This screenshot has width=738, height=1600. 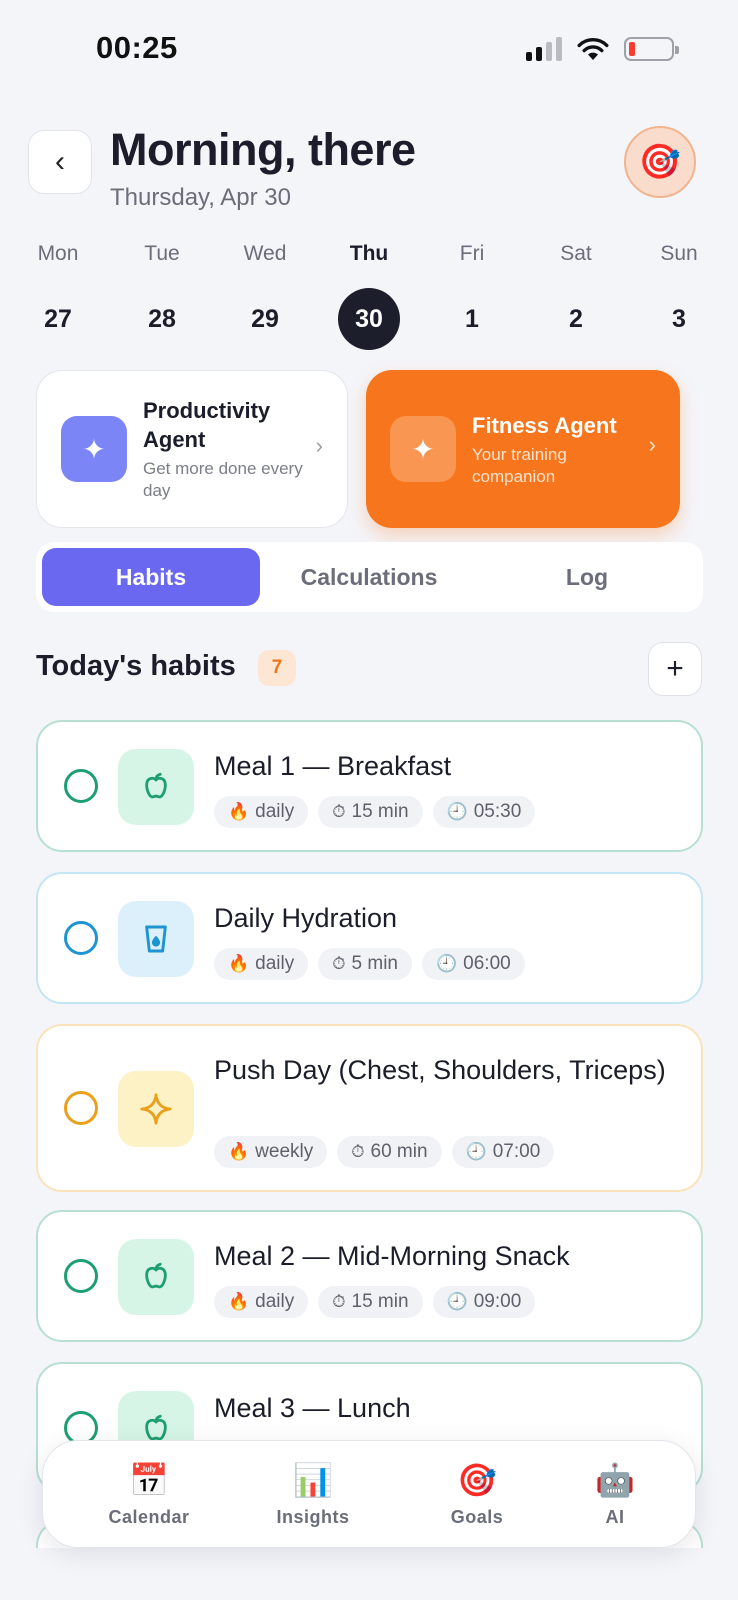 What do you see at coordinates (544, 49) in the screenshot?
I see `signal-icon` at bounding box center [544, 49].